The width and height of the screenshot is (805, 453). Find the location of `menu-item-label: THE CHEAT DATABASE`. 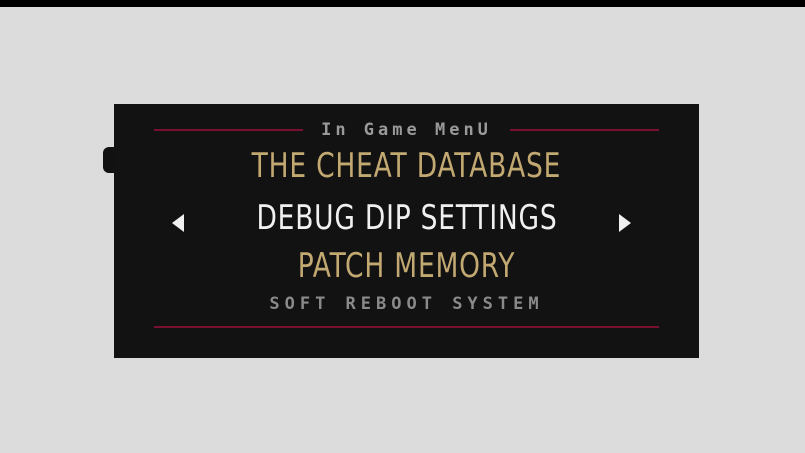

menu-item-label: THE CHEAT DATABASE is located at coordinates (406, 166).